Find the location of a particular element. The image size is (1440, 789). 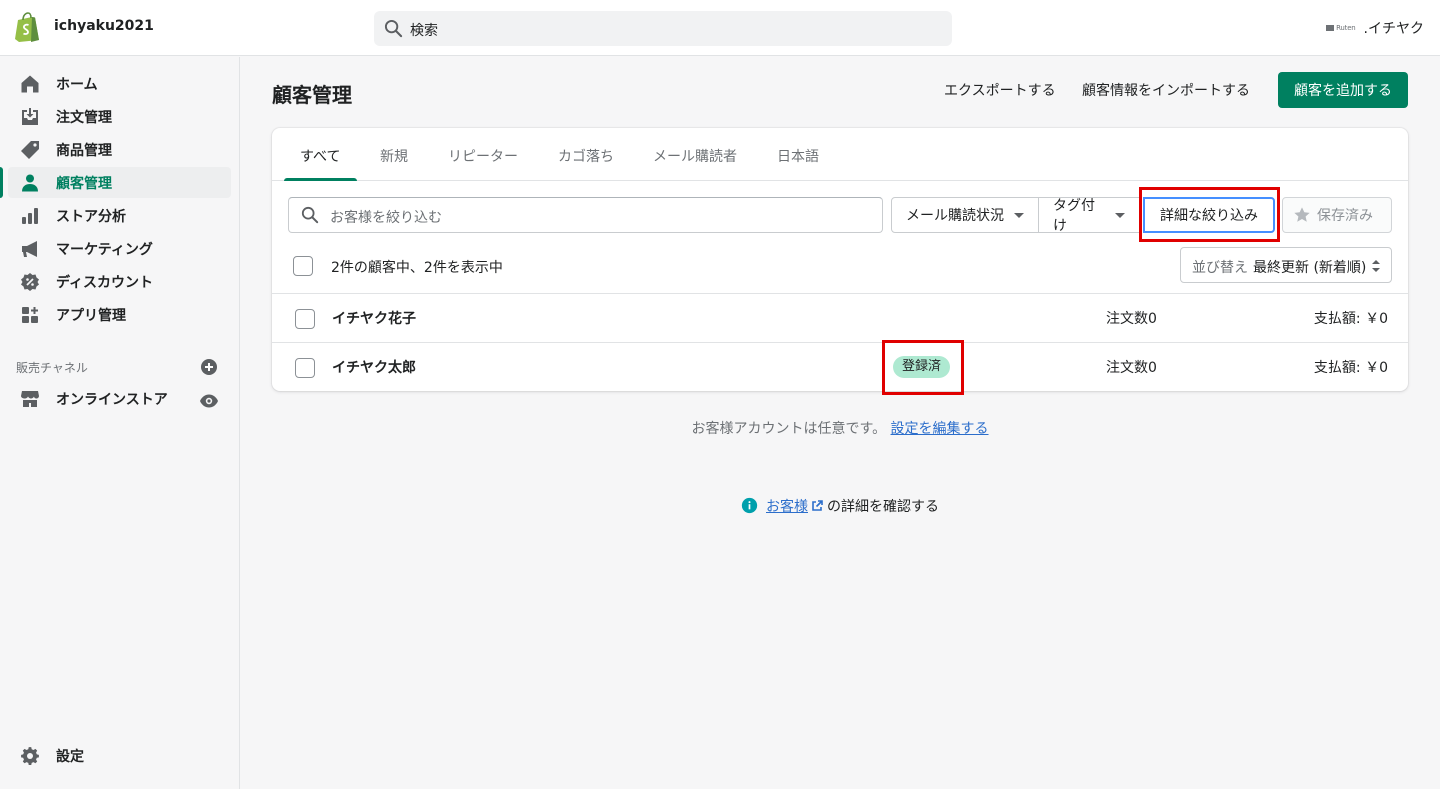

tab-all: すべて is located at coordinates (320, 156).